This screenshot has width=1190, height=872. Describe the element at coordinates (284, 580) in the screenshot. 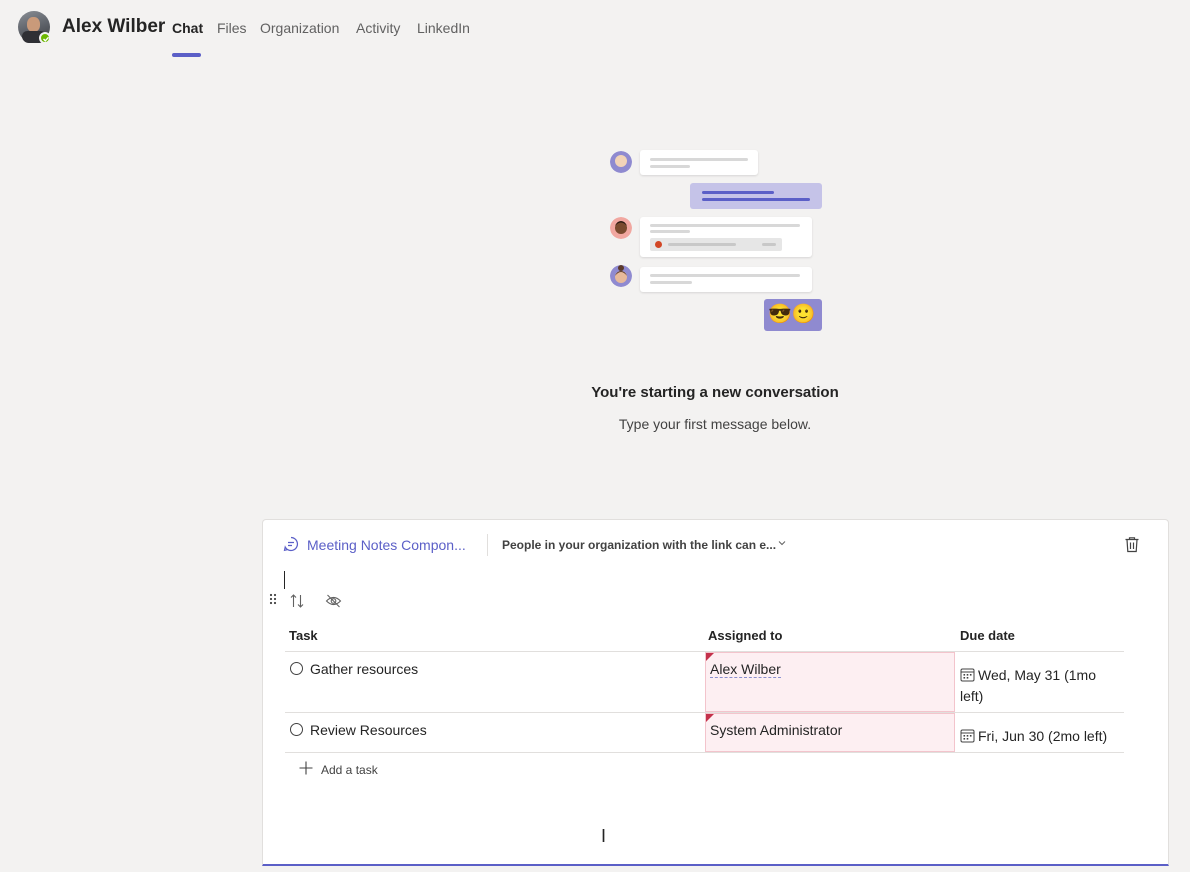

I see `text-cursor` at that location.